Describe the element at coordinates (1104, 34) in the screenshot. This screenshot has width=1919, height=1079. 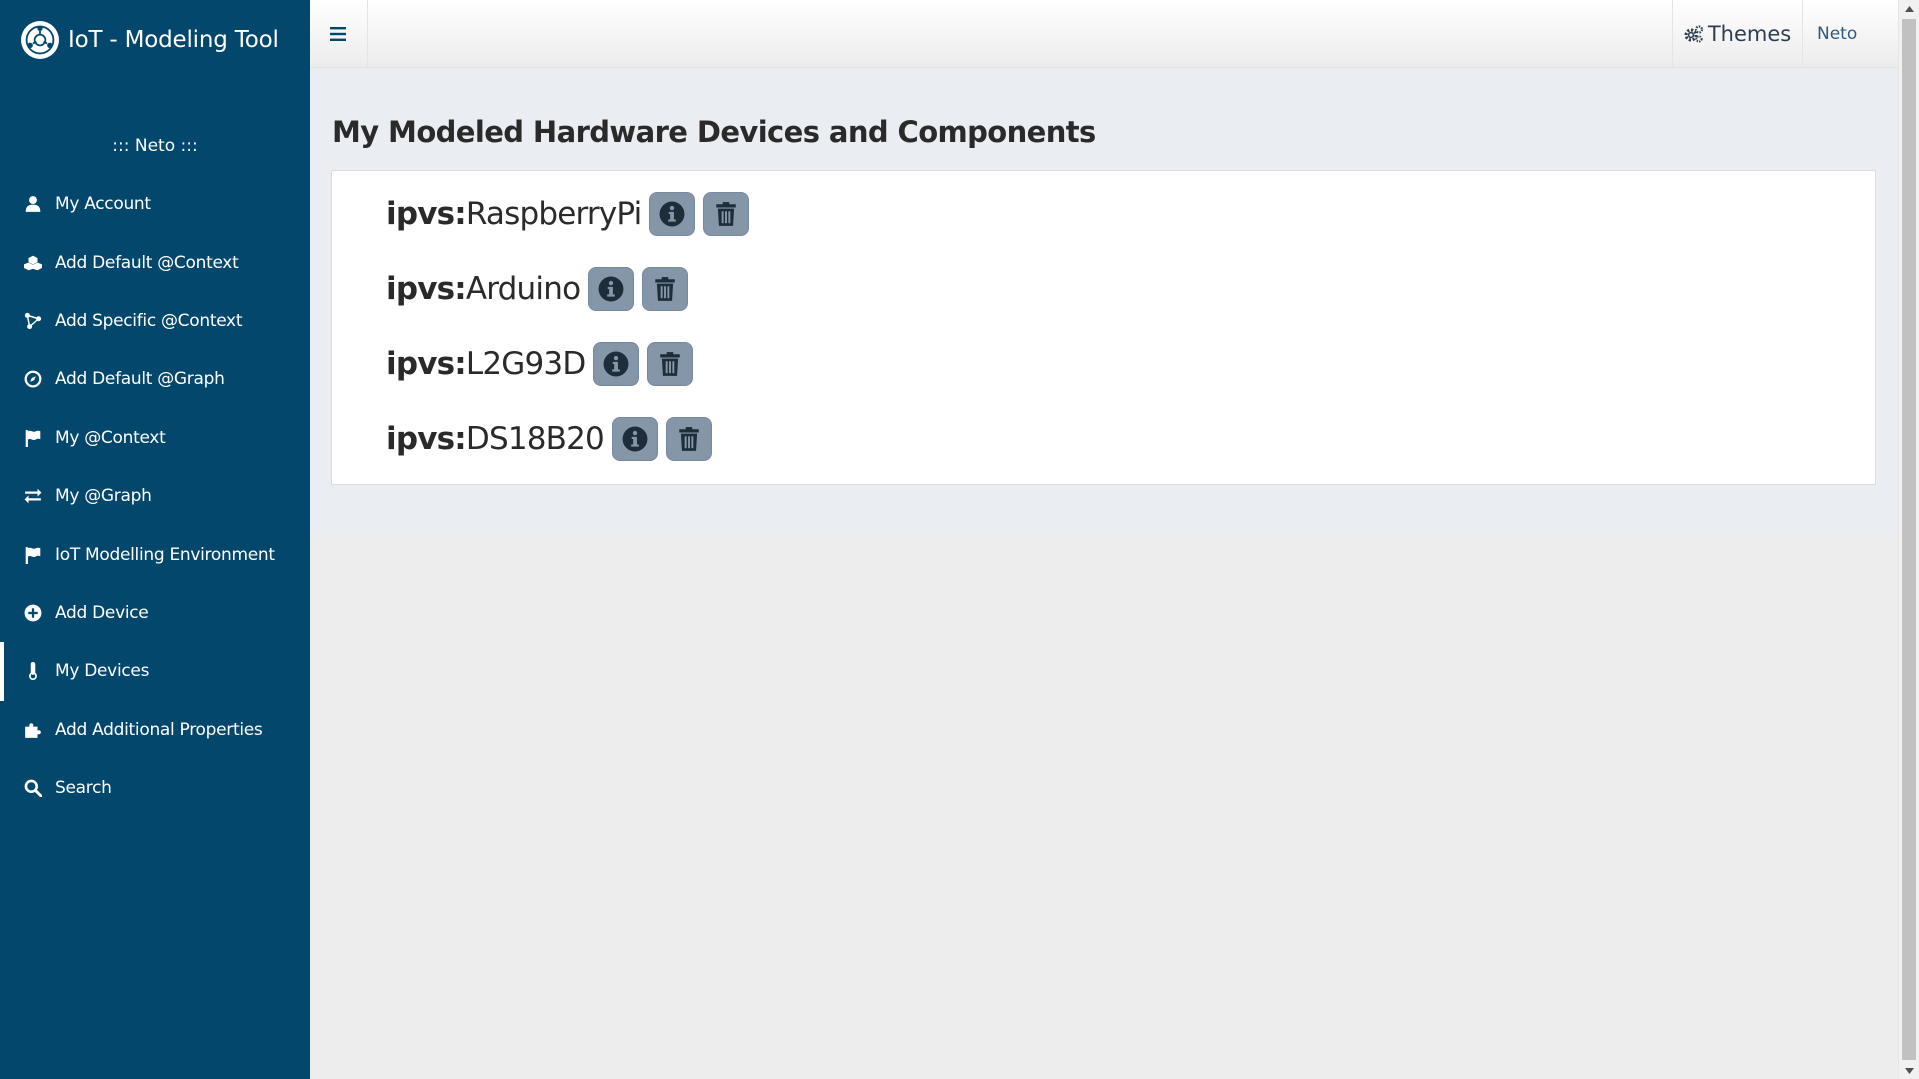
I see `top-bar: Themes Neto` at that location.